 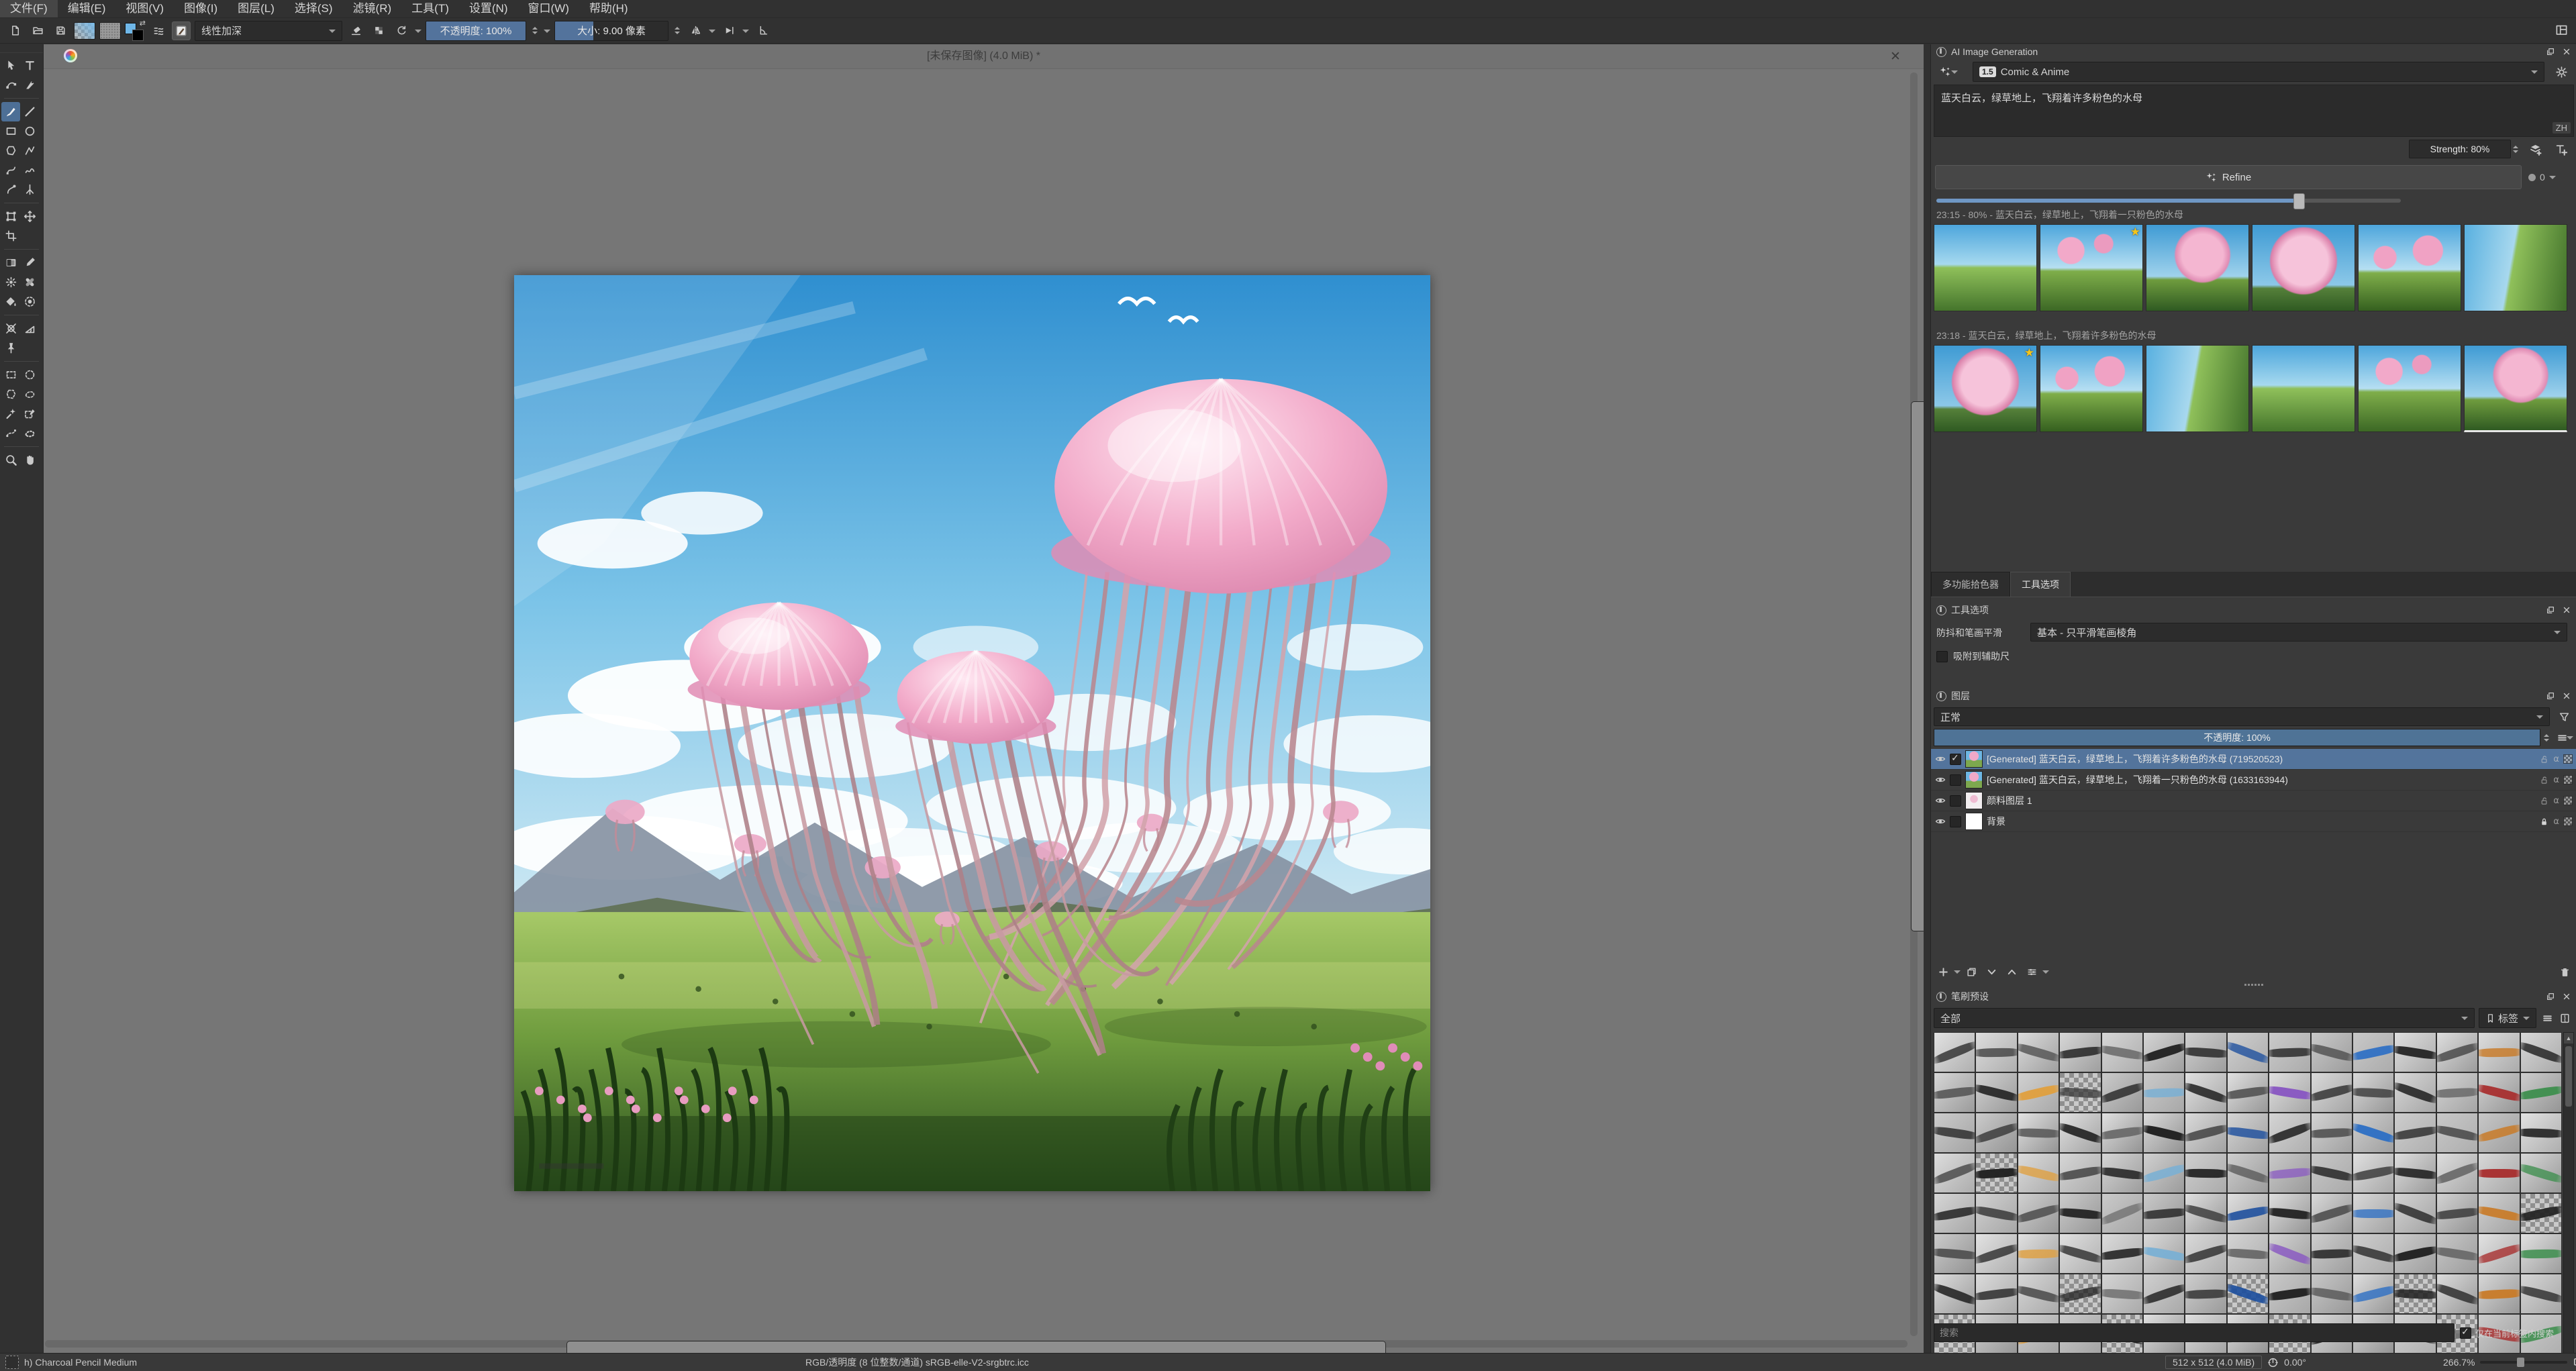 I want to click on tool-measure, so click(x=29, y=328).